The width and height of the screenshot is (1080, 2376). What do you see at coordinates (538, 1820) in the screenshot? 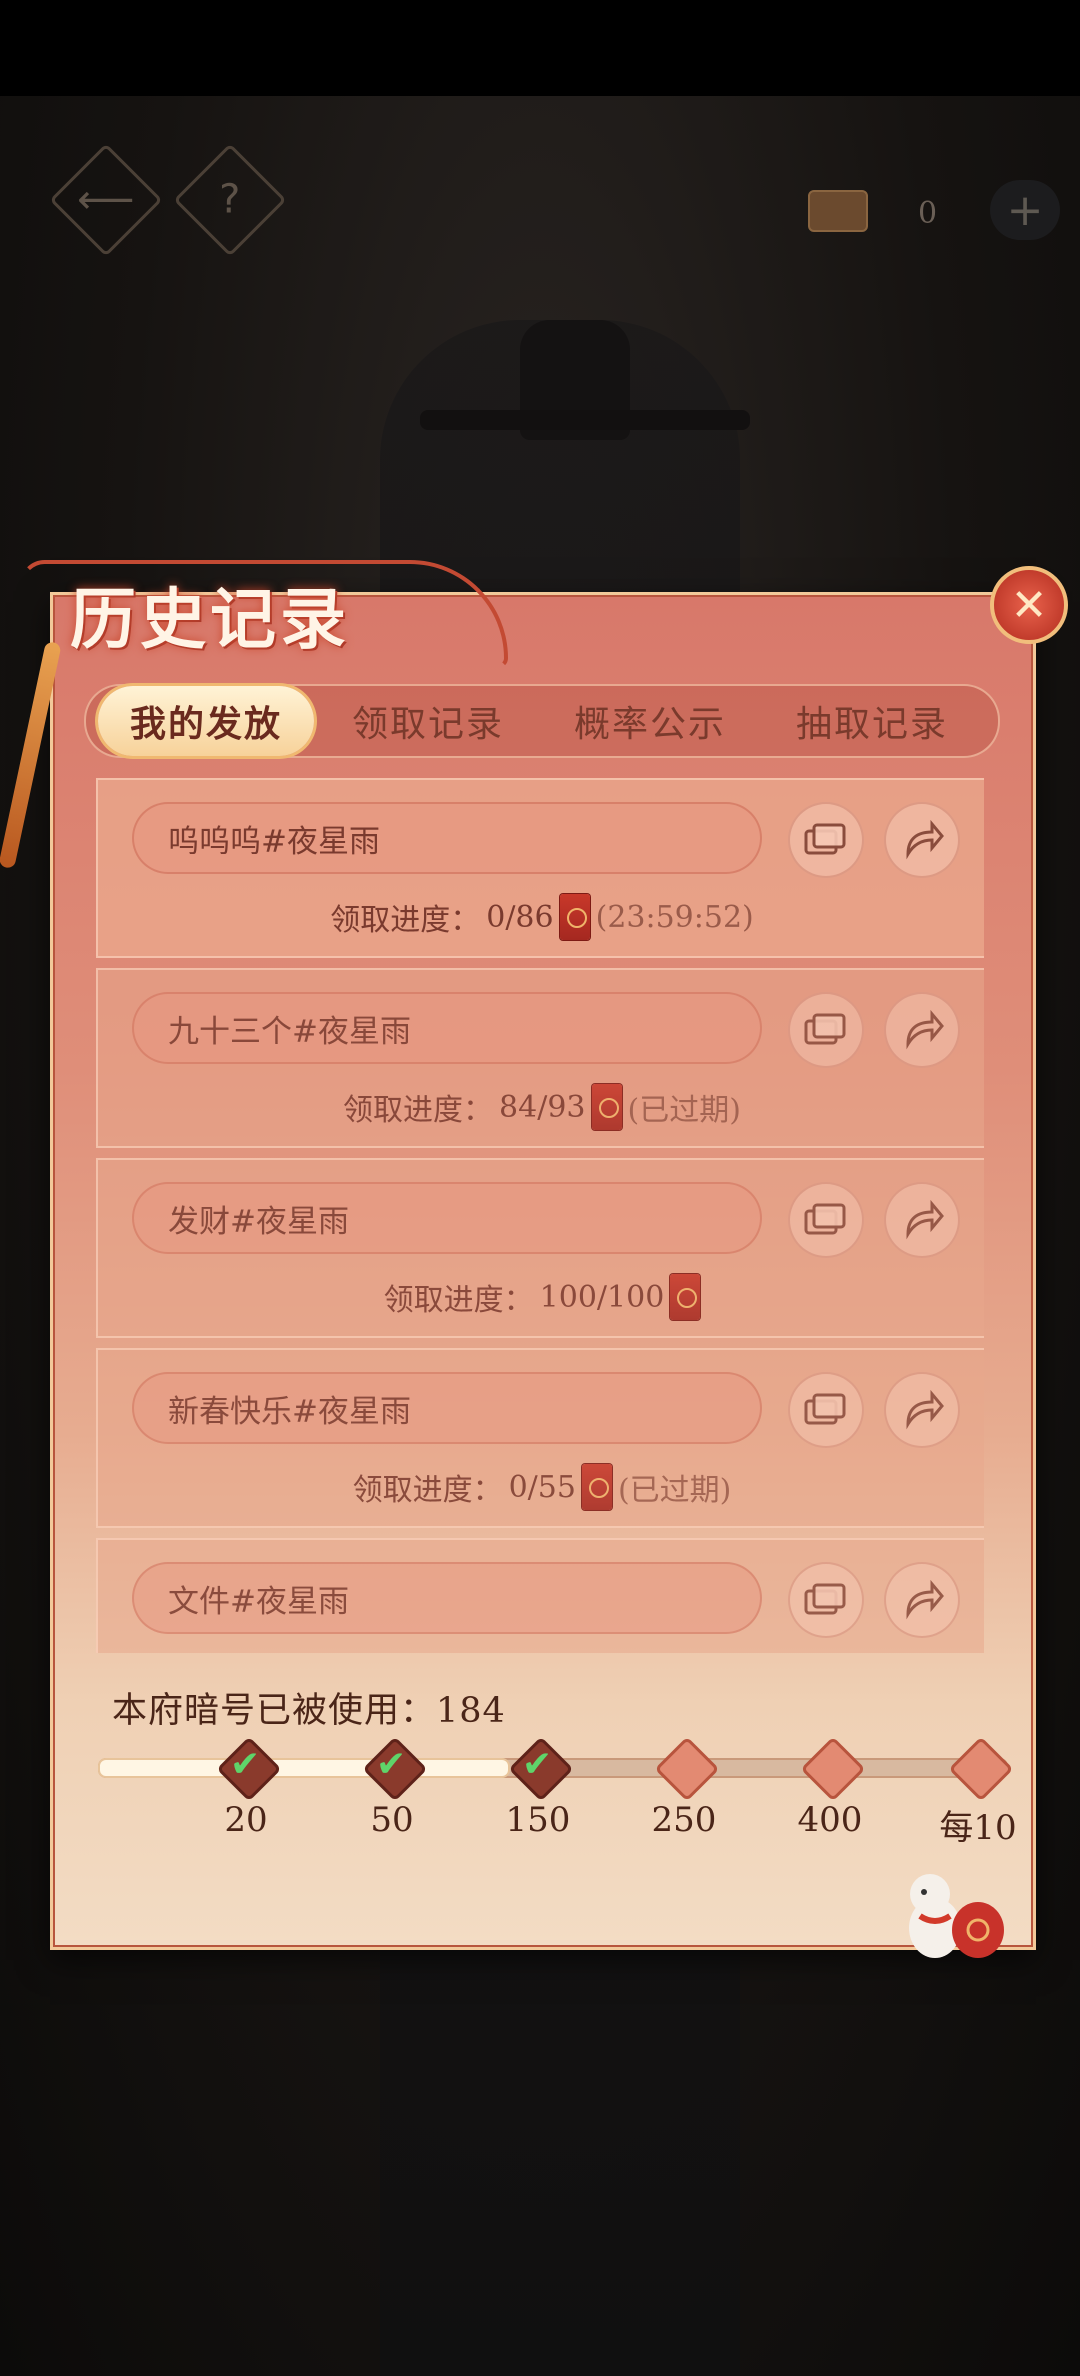
I see `milestone-label: 150` at bounding box center [538, 1820].